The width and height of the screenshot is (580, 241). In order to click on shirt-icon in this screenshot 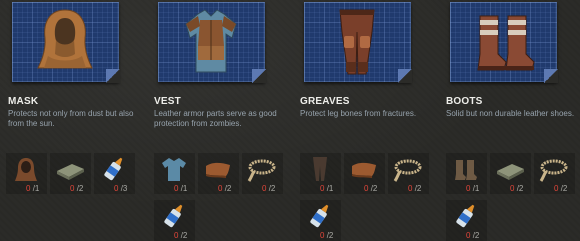, I will do `click(174, 169)`.